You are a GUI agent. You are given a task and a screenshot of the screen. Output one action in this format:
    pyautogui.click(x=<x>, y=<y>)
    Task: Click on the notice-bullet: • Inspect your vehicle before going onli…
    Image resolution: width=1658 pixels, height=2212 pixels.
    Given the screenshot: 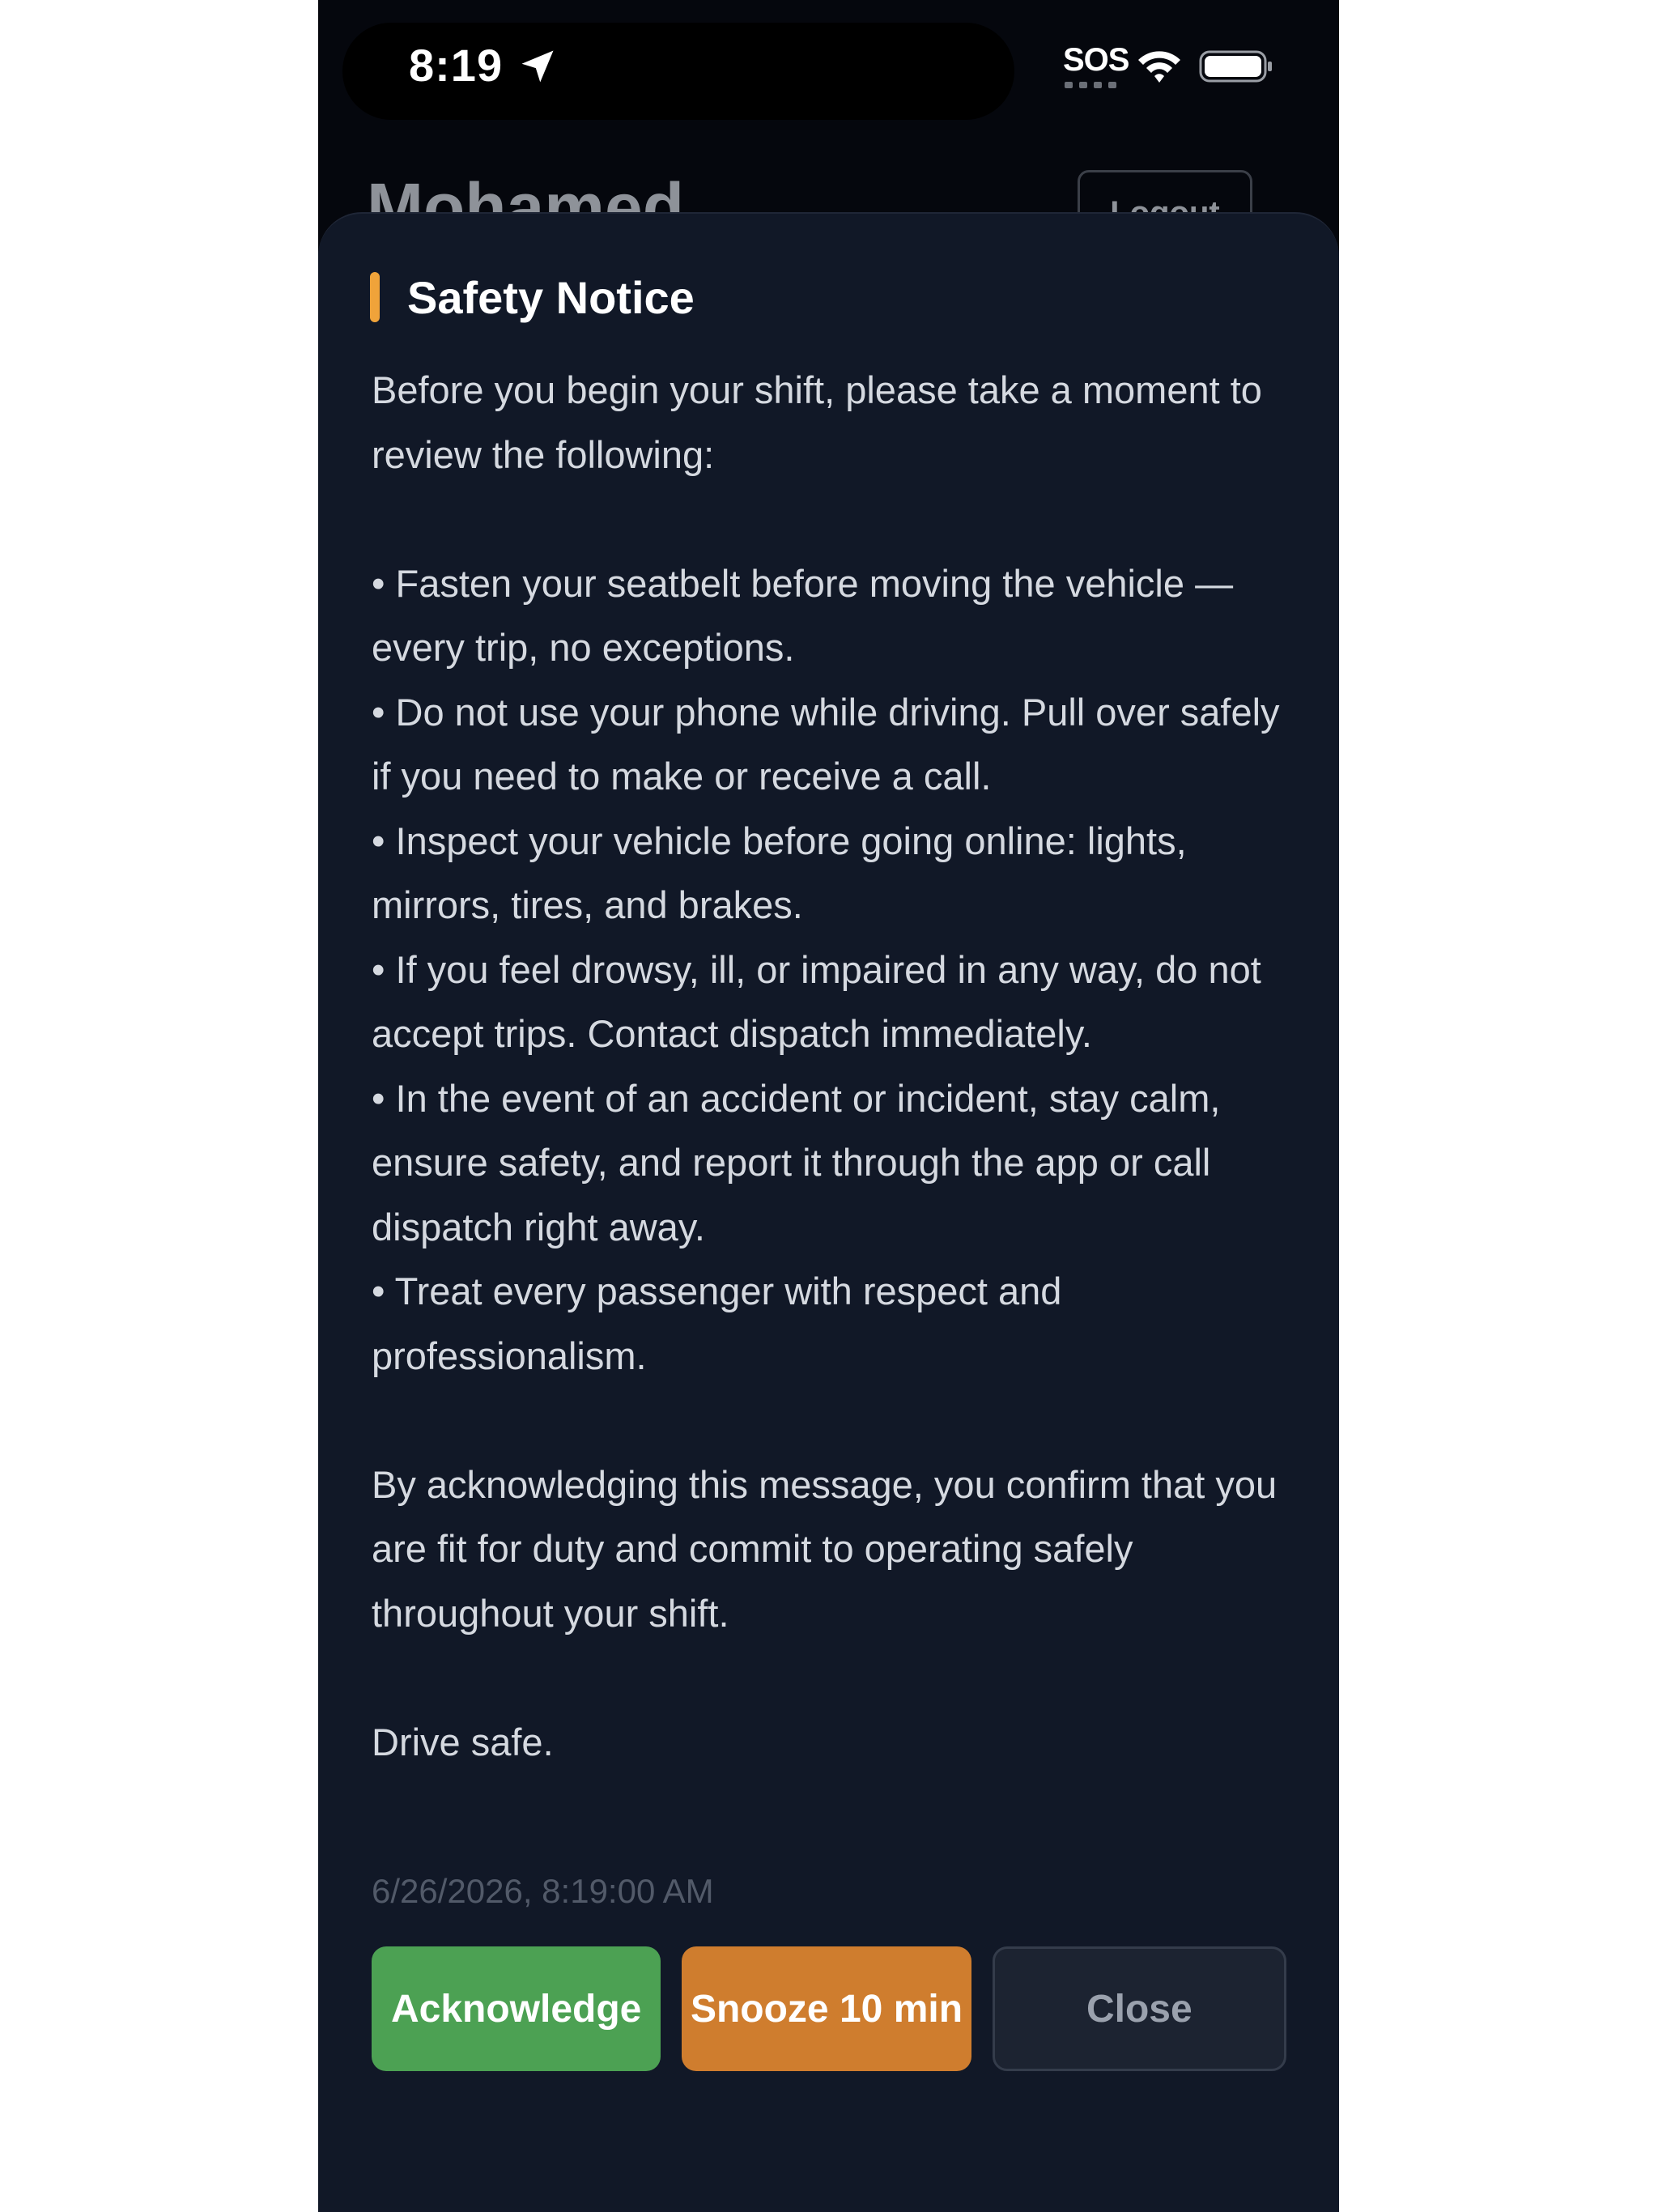 What is the action you would take?
    pyautogui.click(x=779, y=873)
    